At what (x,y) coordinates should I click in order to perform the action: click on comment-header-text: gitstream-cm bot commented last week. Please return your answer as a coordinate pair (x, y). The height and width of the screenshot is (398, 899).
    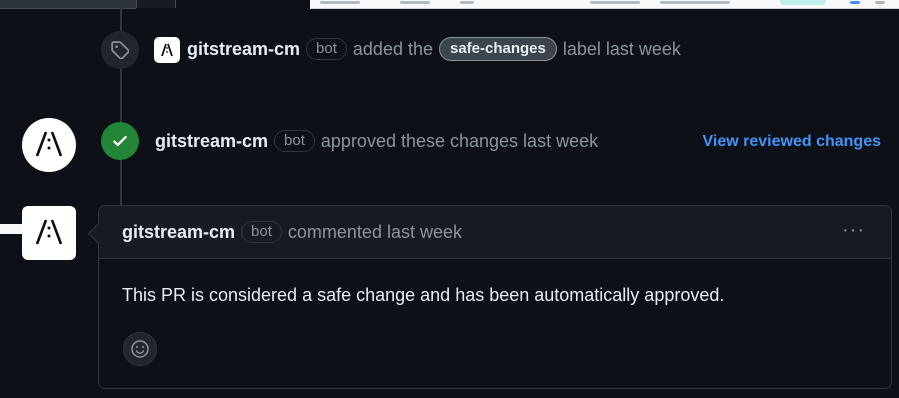
    Looking at the image, I should click on (292, 232).